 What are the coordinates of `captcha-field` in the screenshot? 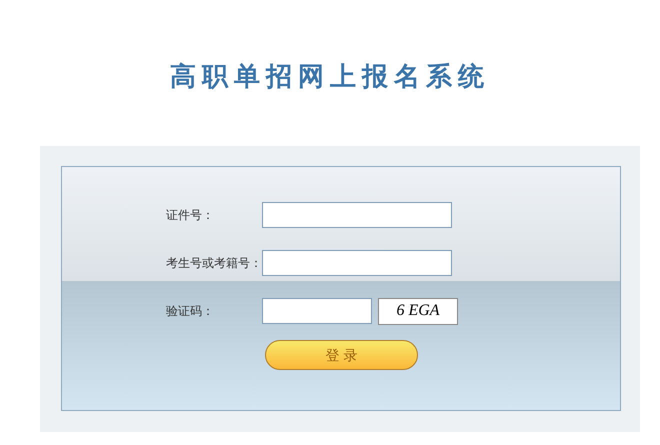 It's located at (317, 311).